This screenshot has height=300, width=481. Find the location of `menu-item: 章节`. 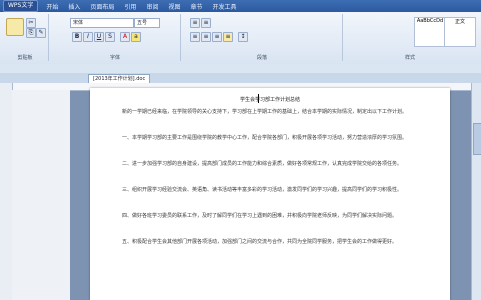

menu-item: 章节 is located at coordinates (196, 6).